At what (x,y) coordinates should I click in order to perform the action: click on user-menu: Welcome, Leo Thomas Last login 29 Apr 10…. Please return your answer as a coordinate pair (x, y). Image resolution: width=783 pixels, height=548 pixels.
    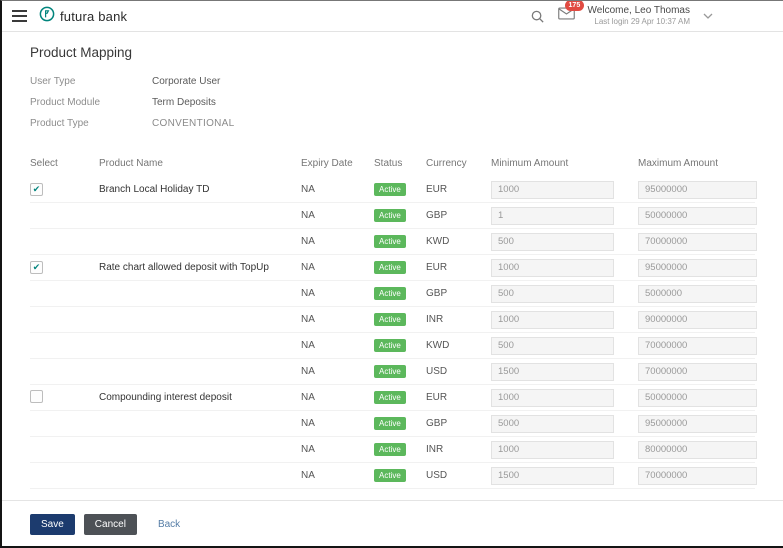
    Looking at the image, I should click on (639, 16).